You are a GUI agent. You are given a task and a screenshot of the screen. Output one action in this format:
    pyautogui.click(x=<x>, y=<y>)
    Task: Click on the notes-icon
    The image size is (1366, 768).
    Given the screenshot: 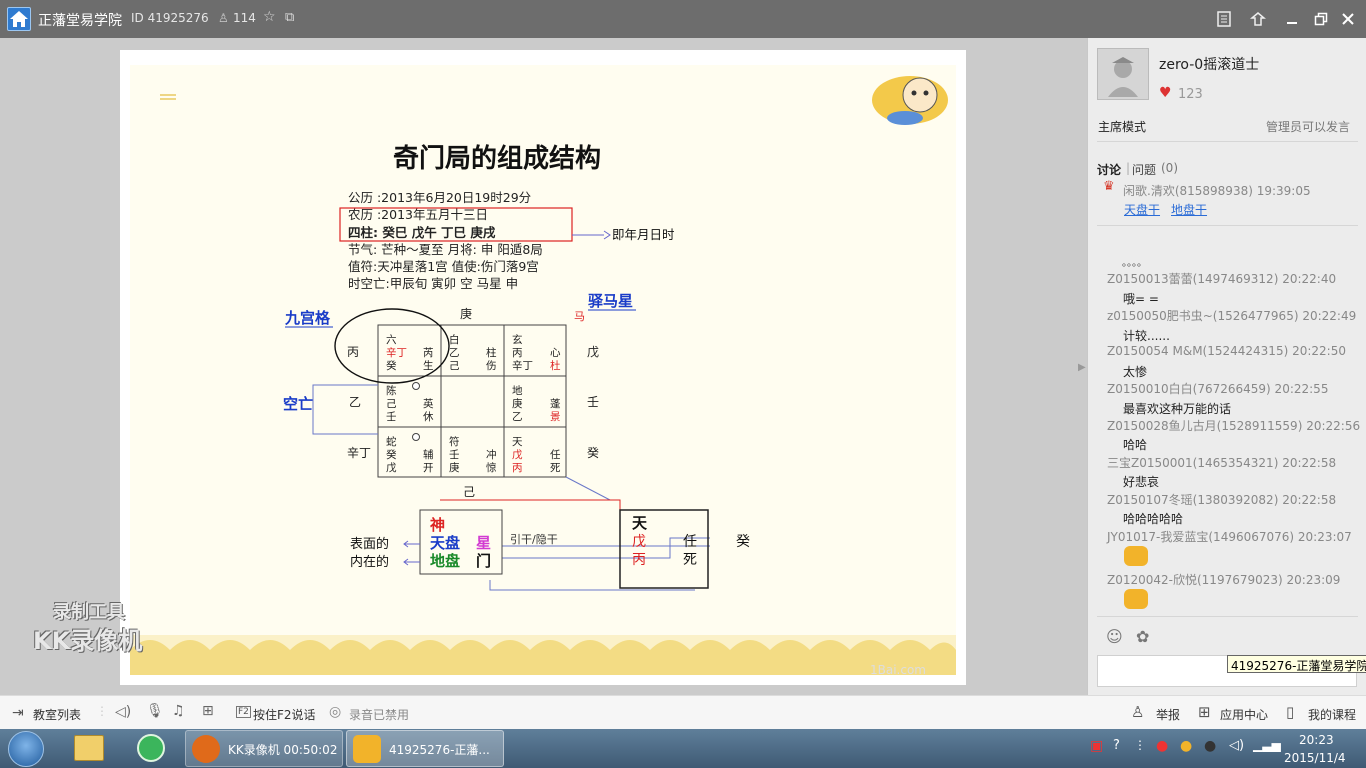 What is the action you would take?
    pyautogui.click(x=1224, y=19)
    